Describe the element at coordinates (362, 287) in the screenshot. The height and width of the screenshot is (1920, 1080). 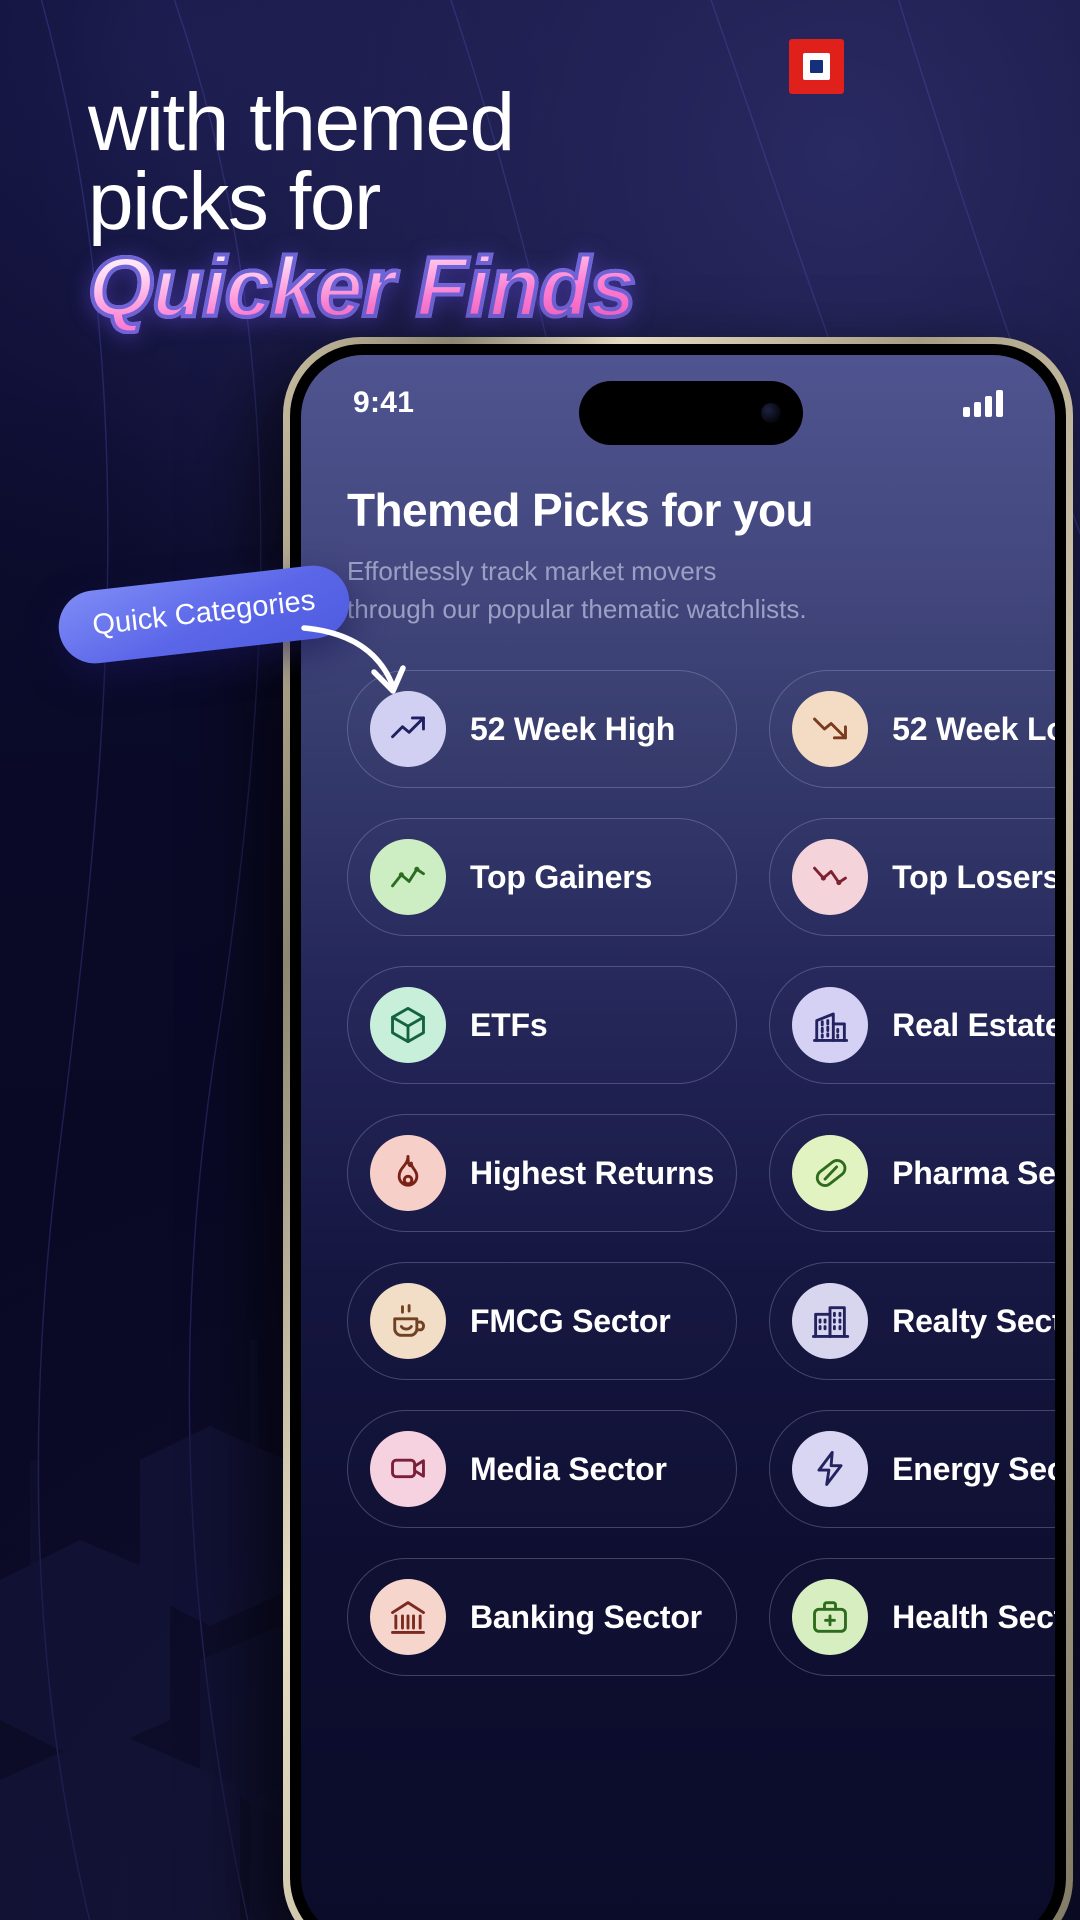
I see `headline-accent: Quicker Finds` at that location.